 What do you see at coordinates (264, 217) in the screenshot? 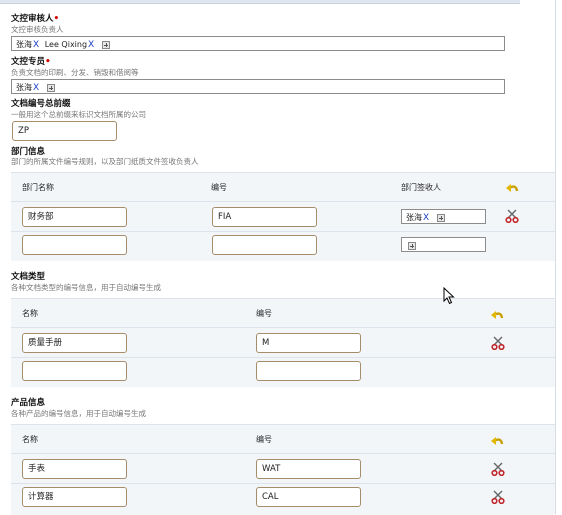
I see `department-code-input: FIA` at bounding box center [264, 217].